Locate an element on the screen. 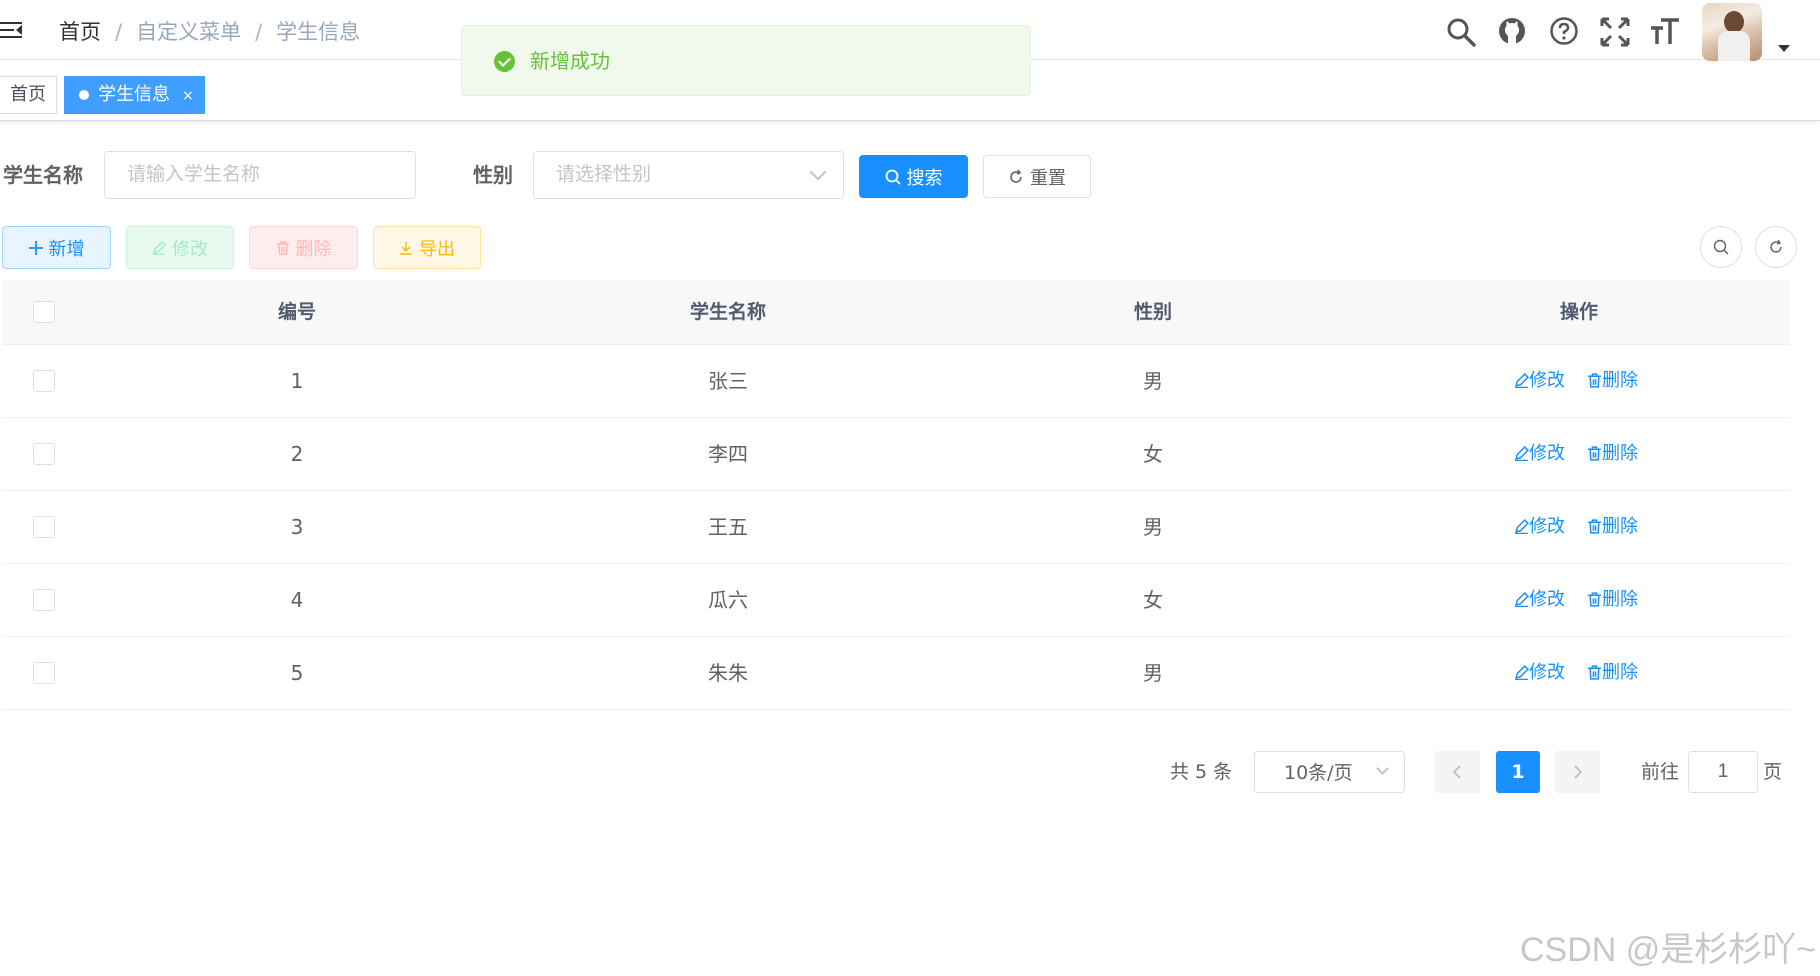 This screenshot has height=976, width=1820. page-size-value: 10条/页 is located at coordinates (1318, 773).